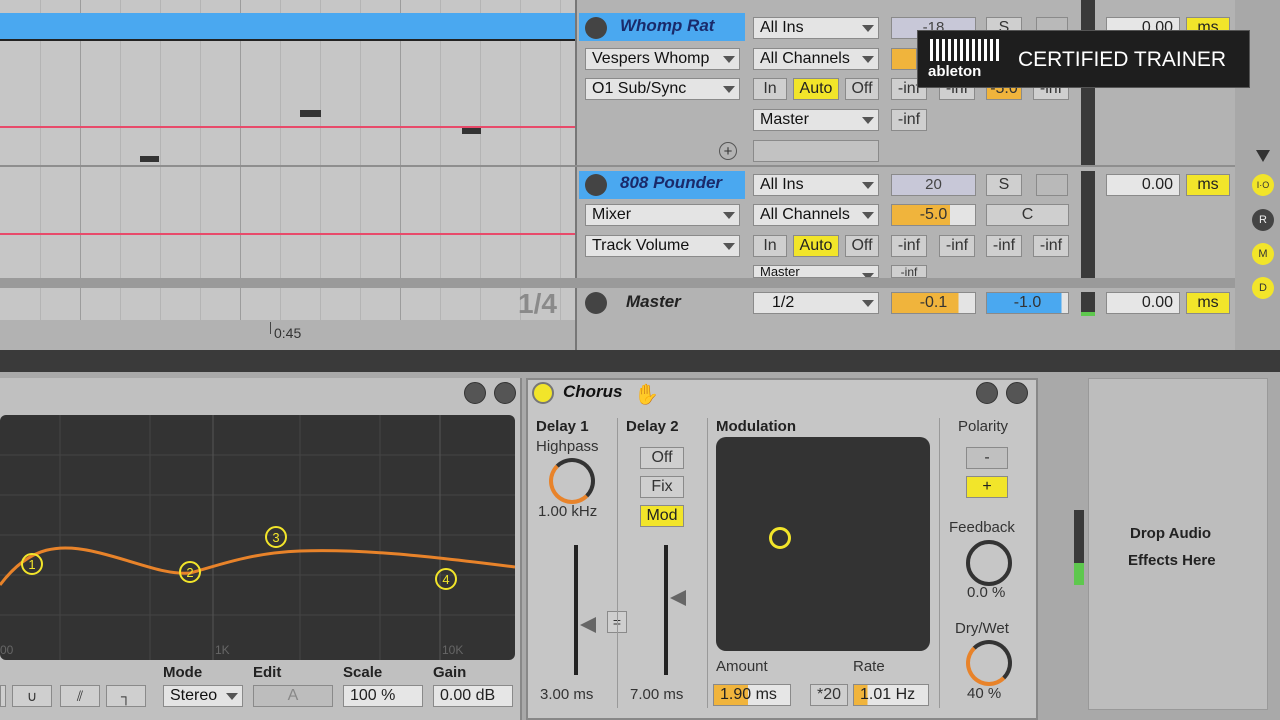  I want to click on delay2-mod: Mod, so click(662, 516).